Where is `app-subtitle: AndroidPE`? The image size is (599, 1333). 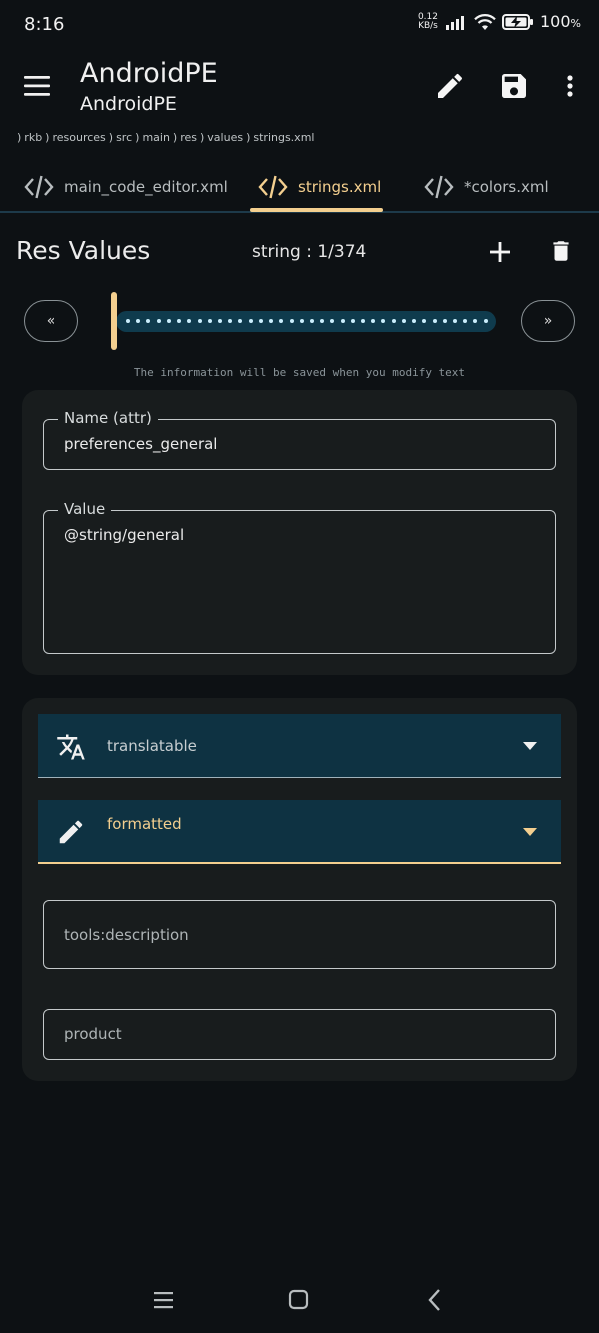
app-subtitle: AndroidPE is located at coordinates (128, 104).